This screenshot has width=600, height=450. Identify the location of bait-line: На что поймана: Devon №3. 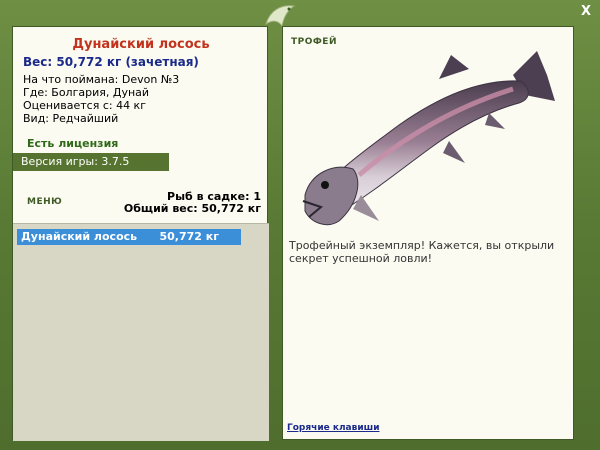
(101, 79).